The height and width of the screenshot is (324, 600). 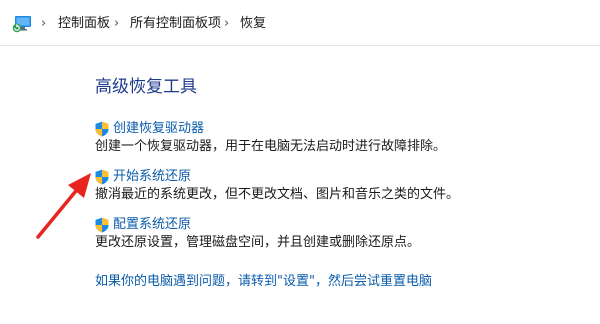 What do you see at coordinates (277, 194) in the screenshot?
I see `start-system-restore-description: 撤消最近的系统更改，但不更改文档、图片和音乐之类的文件。` at bounding box center [277, 194].